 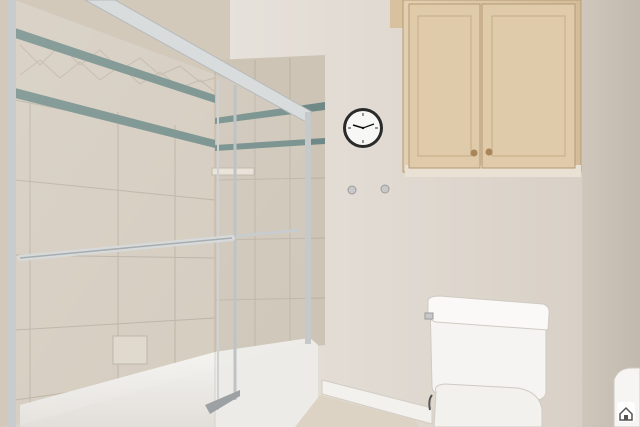 I want to click on right-wall, so click(x=611, y=213).